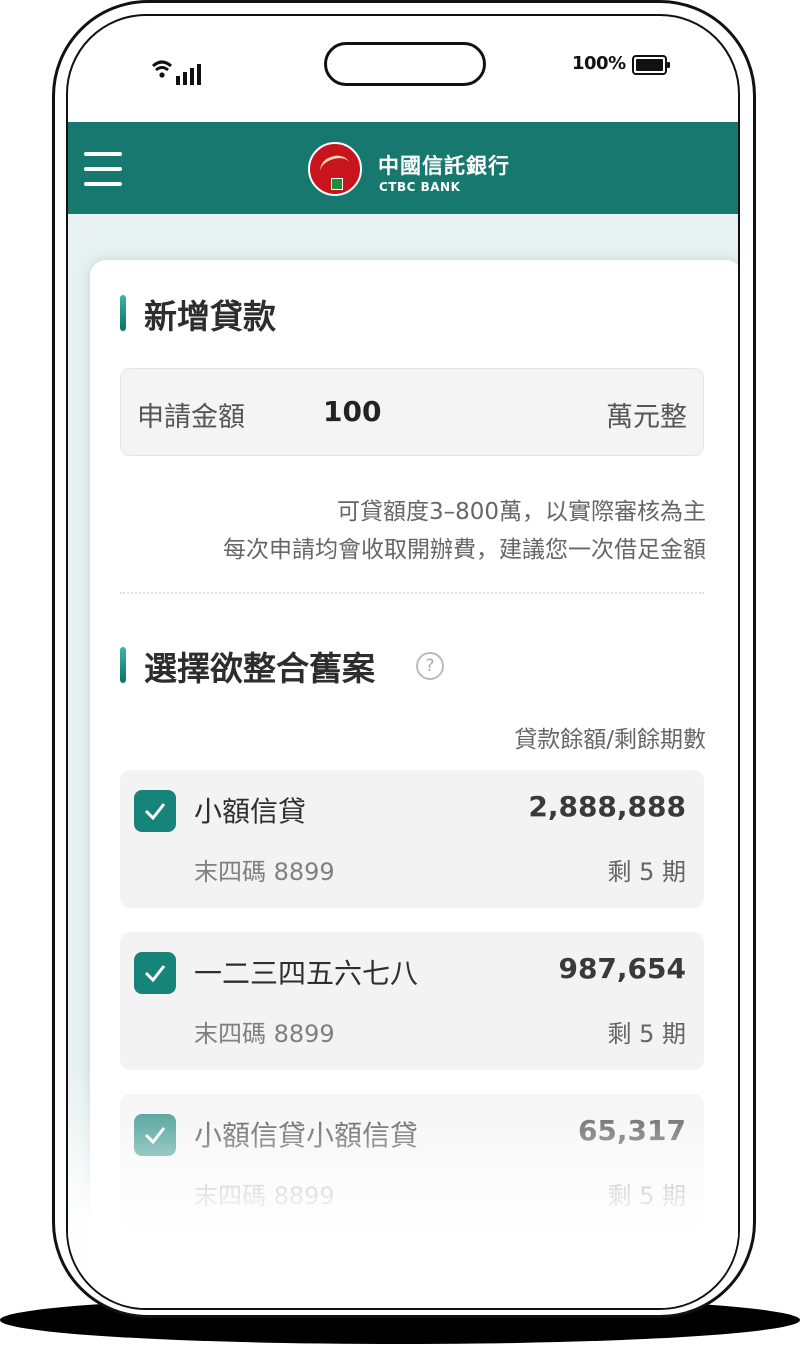 Image resolution: width=800 pixels, height=1346 pixels. What do you see at coordinates (306, 973) in the screenshot?
I see `loan-name: 一二三四五六七八` at bounding box center [306, 973].